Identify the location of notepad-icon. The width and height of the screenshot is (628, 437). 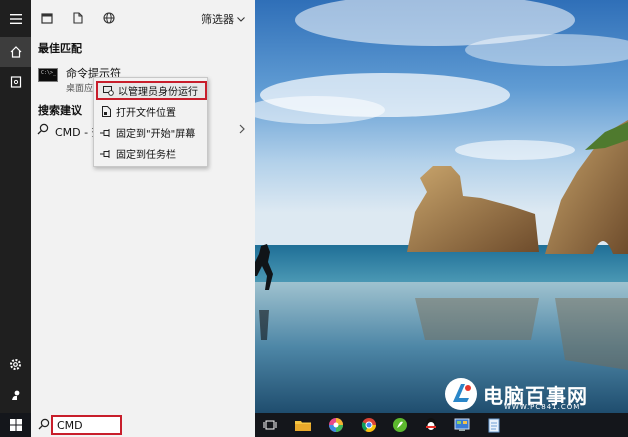
(494, 425).